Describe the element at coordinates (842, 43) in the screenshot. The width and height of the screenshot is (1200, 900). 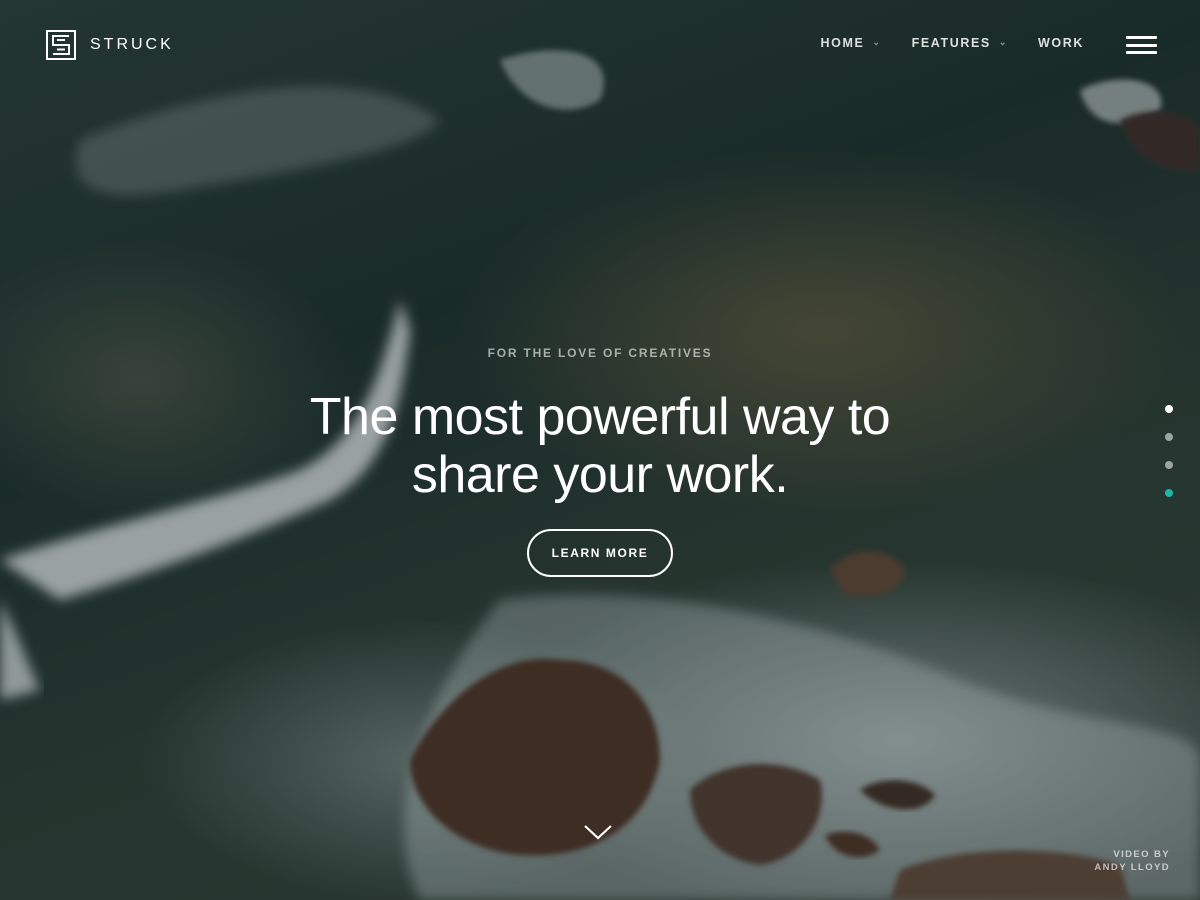
I see `nav-item-label: HOME` at that location.